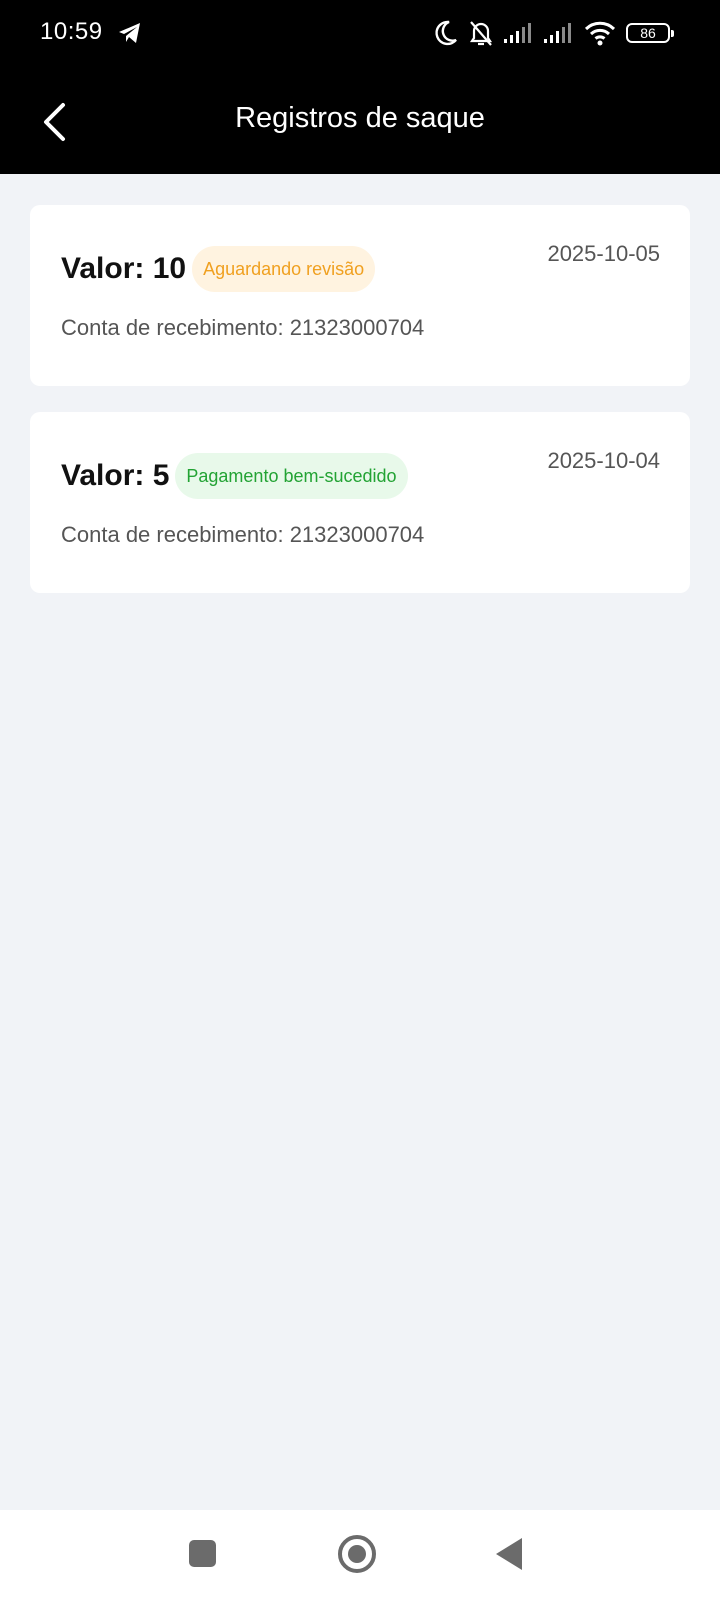  Describe the element at coordinates (360, 87) in the screenshot. I see `top-bar: 10:59 86 Registros de saque` at that location.